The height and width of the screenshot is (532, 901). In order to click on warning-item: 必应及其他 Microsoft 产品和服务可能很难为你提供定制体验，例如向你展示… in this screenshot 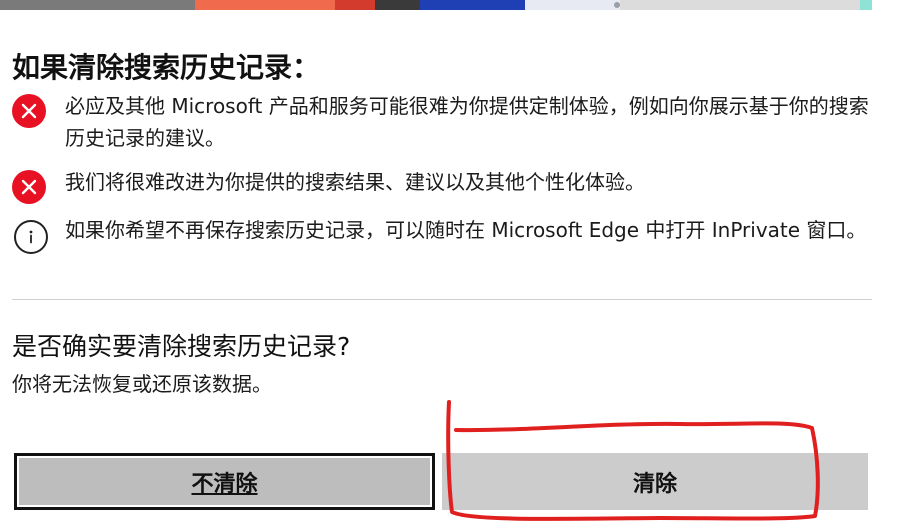, I will do `click(443, 127)`.